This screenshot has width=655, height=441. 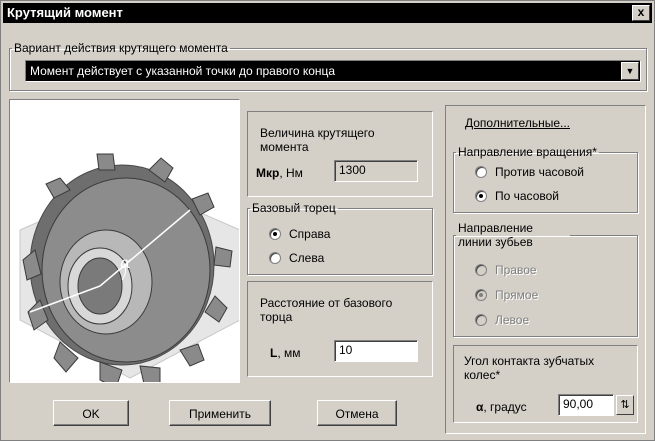 What do you see at coordinates (91, 413) in the screenshot?
I see `ok-button: OK` at bounding box center [91, 413].